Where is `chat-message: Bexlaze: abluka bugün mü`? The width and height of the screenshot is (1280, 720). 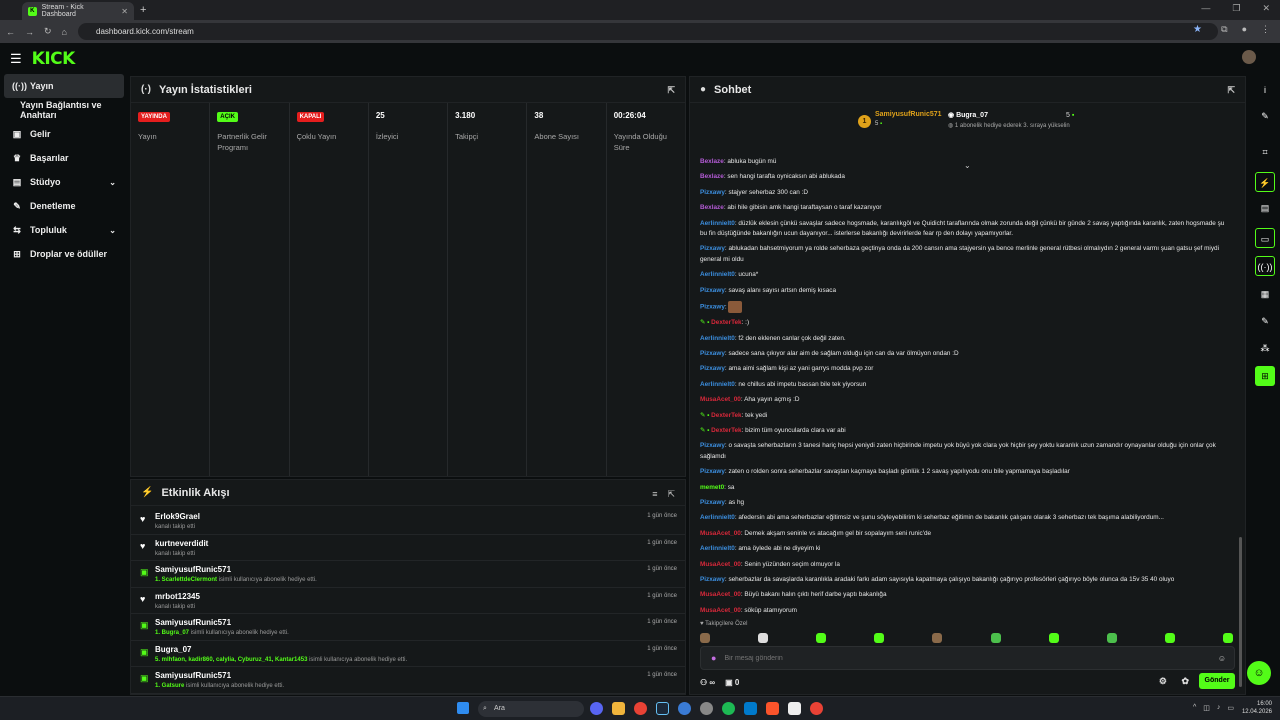 chat-message: Bexlaze: abluka bugün mü is located at coordinates (965, 162).